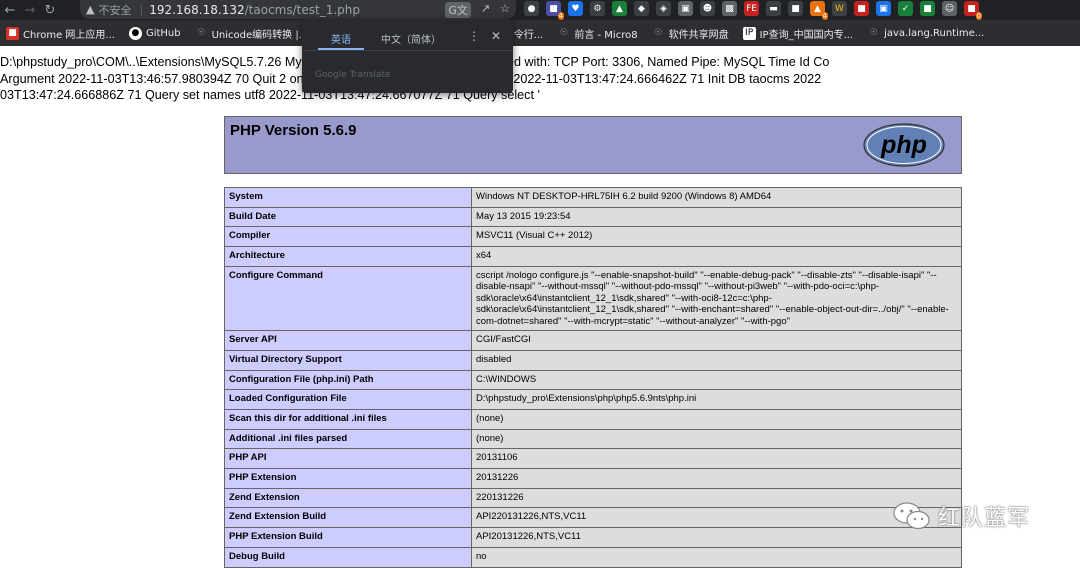 The height and width of the screenshot is (568, 1080). What do you see at coordinates (411, 38) in the screenshot?
I see `tab-chinese: 中文（简体）` at bounding box center [411, 38].